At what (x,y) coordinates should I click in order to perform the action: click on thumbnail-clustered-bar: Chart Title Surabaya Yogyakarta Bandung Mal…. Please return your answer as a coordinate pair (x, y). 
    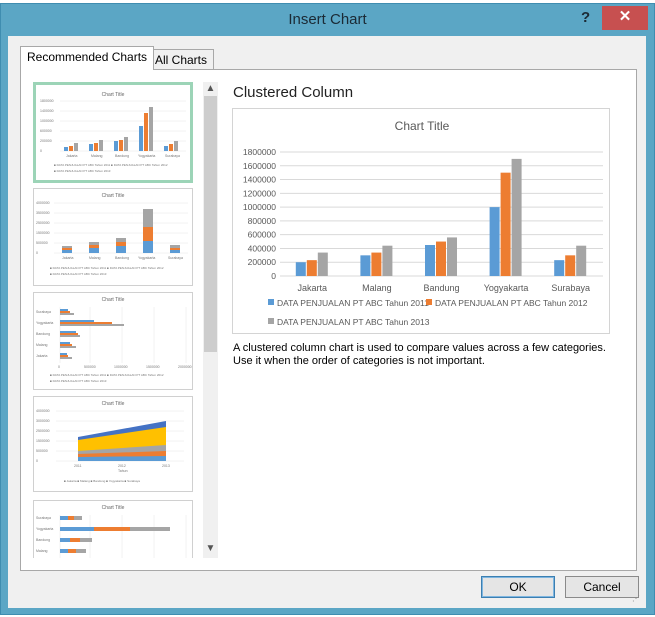
    Looking at the image, I should click on (113, 341).